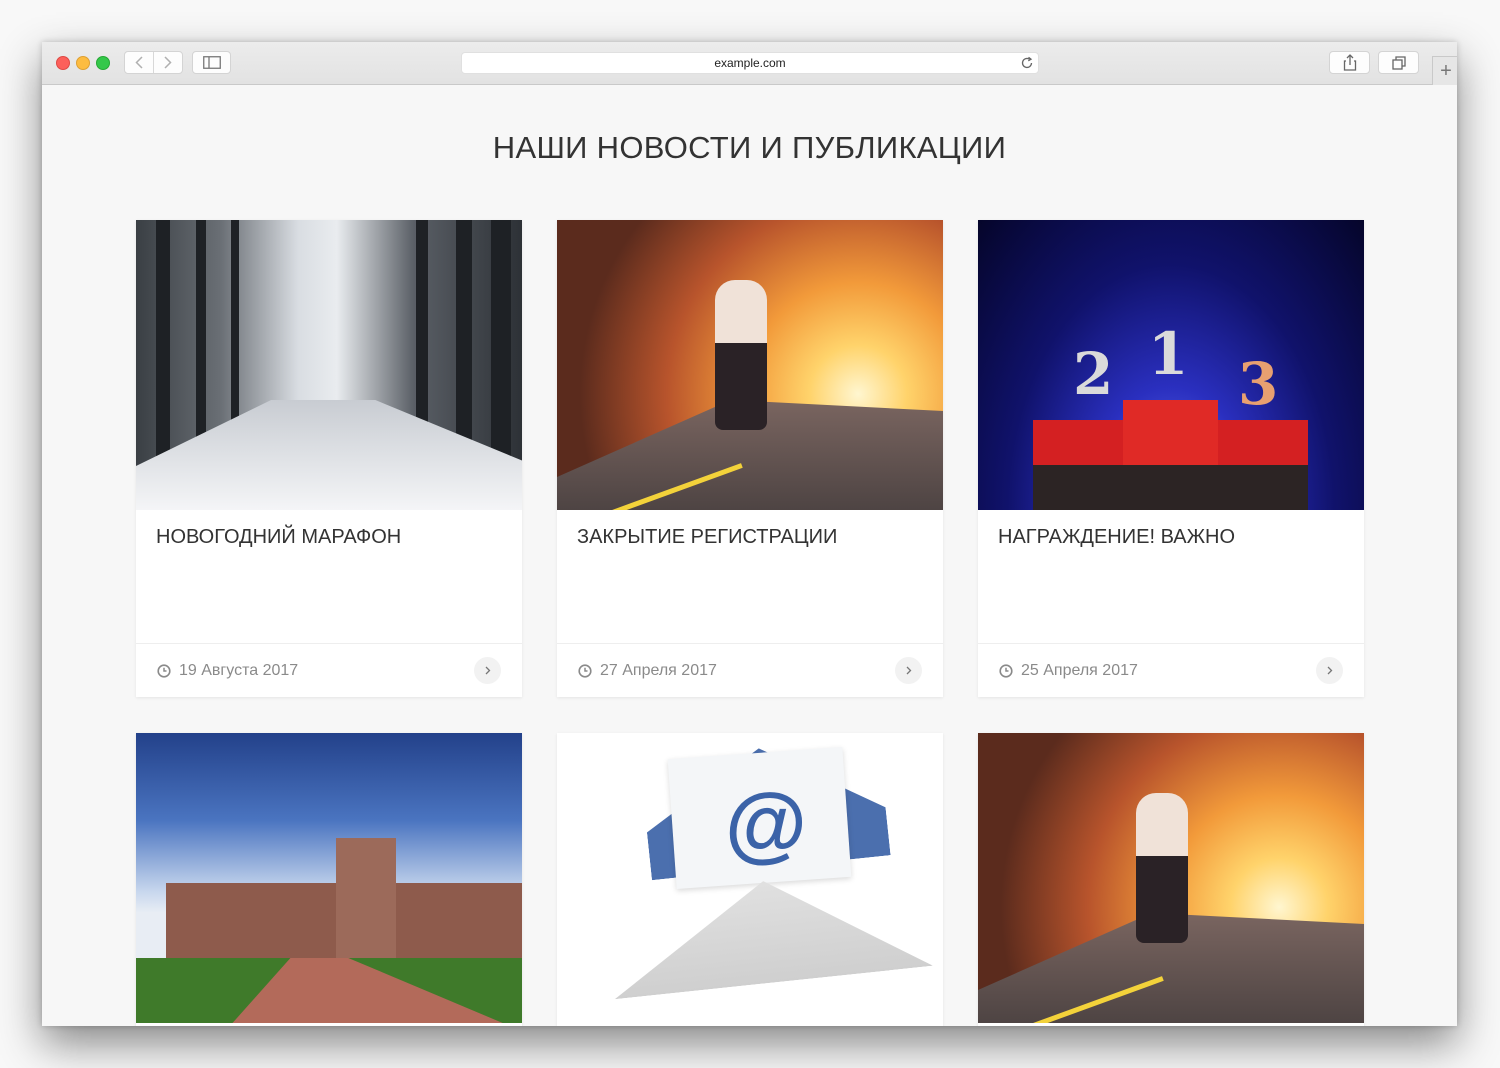 The width and height of the screenshot is (1500, 1068). I want to click on news-card-footer: 25 Апреля 2017, so click(1171, 670).